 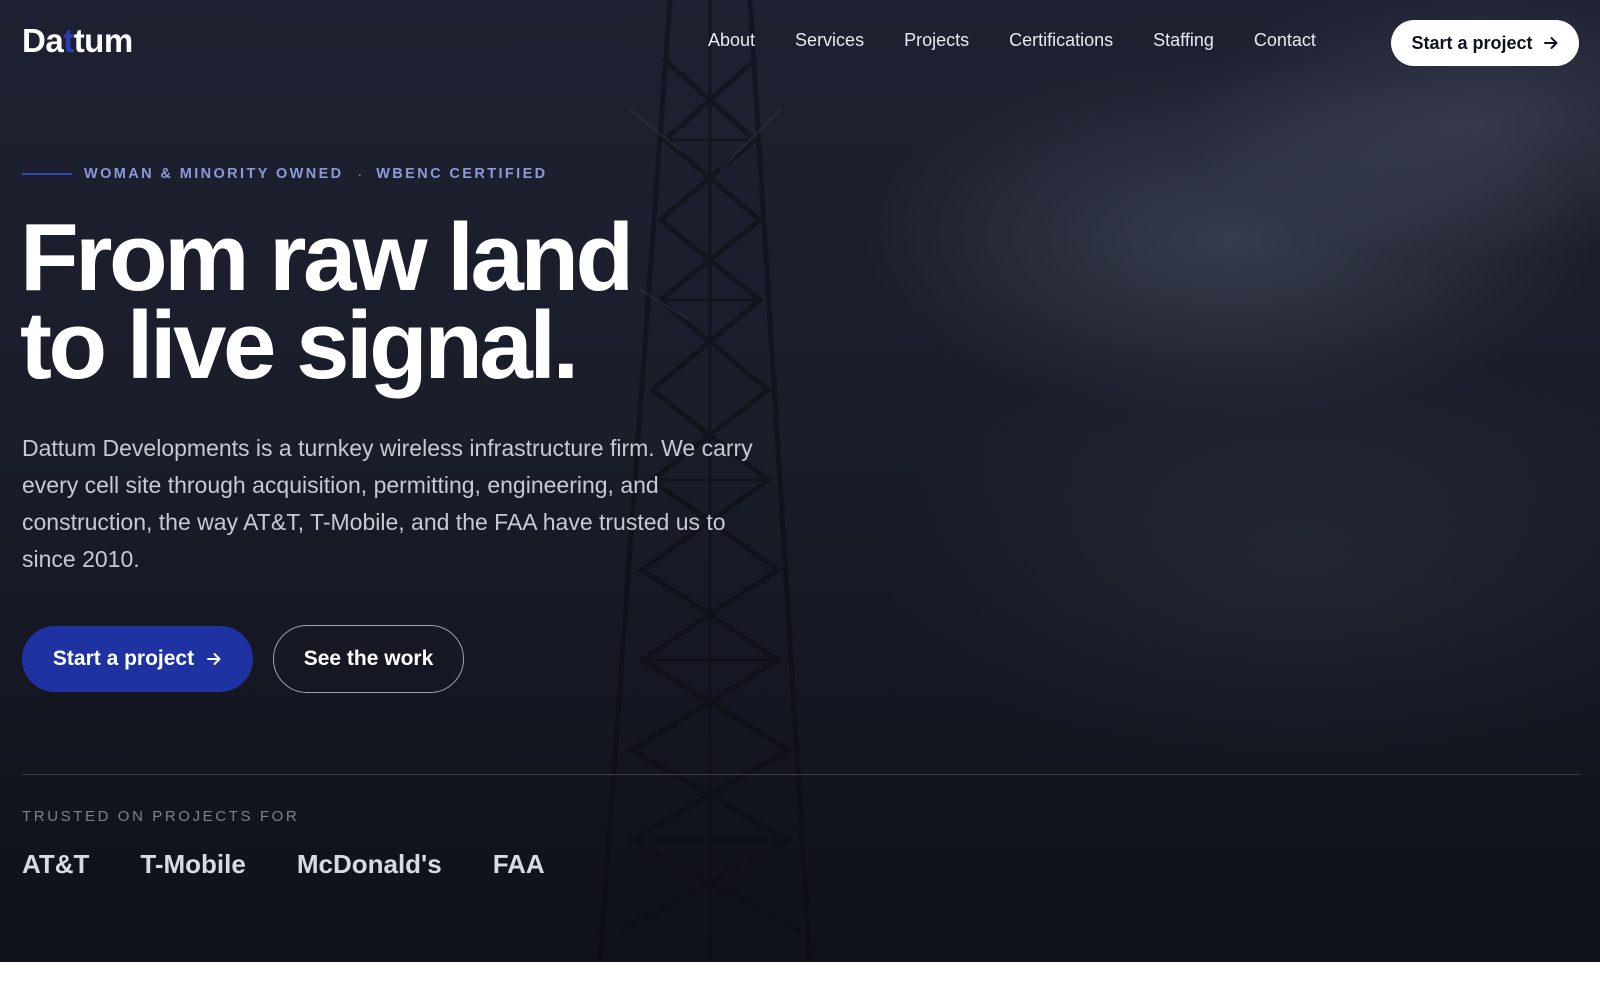 What do you see at coordinates (829, 40) in the screenshot?
I see `nav-link-services: Services` at bounding box center [829, 40].